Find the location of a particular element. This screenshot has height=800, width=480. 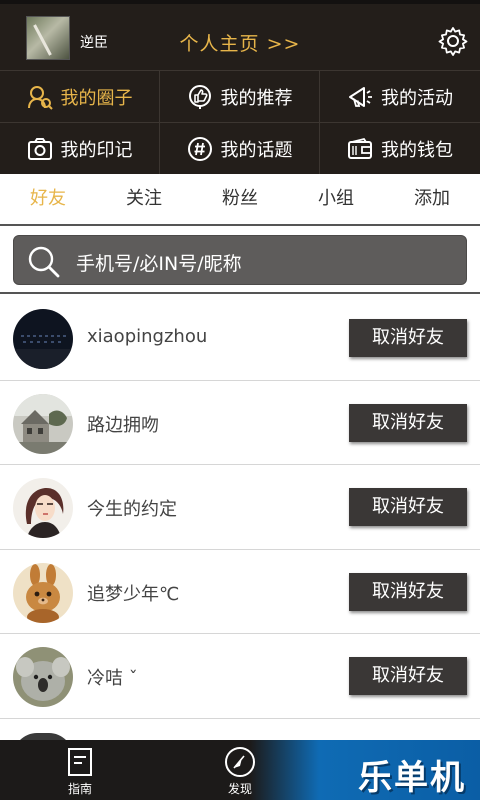

list-item-partial is located at coordinates (240, 737).